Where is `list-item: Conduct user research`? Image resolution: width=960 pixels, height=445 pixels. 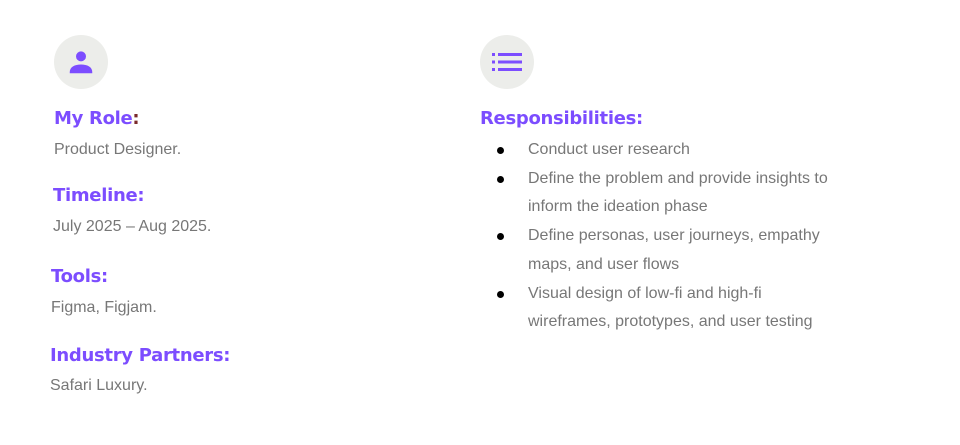
list-item: Conduct user research is located at coordinates (655, 150).